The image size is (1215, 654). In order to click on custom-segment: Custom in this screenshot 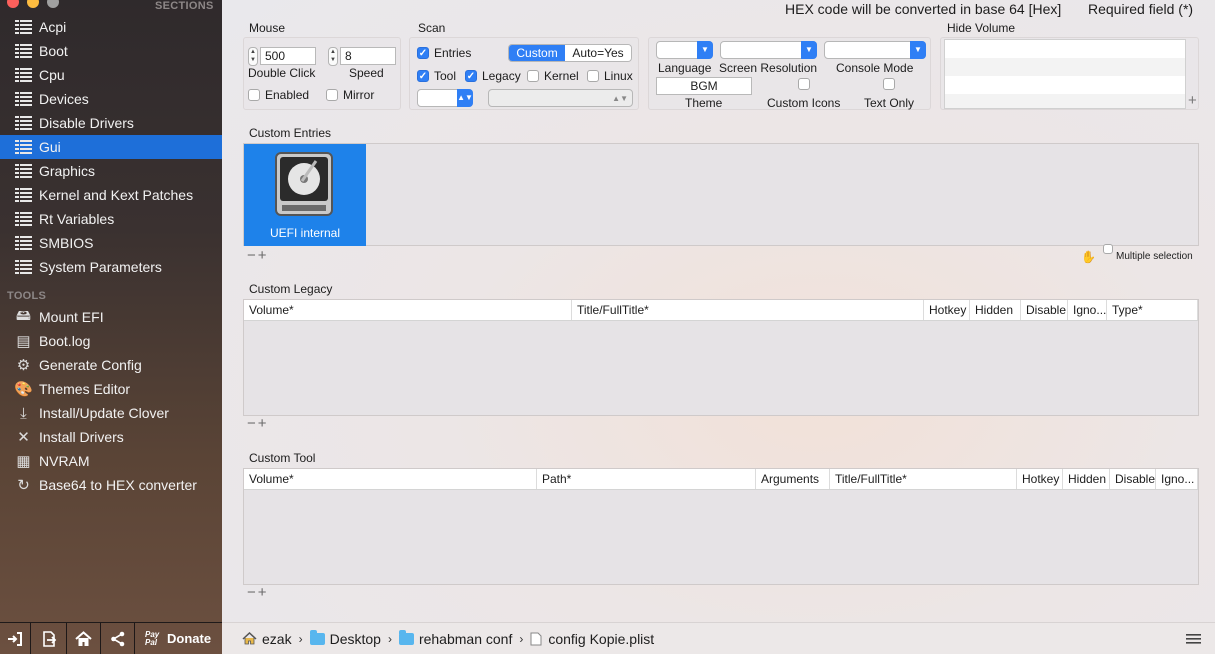, I will do `click(537, 53)`.